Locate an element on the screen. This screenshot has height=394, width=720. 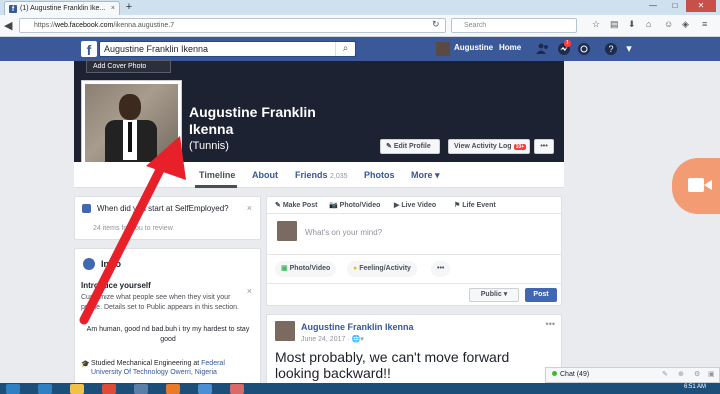
url-path: /ikenna.augustine.7 is located at coordinates (144, 25).